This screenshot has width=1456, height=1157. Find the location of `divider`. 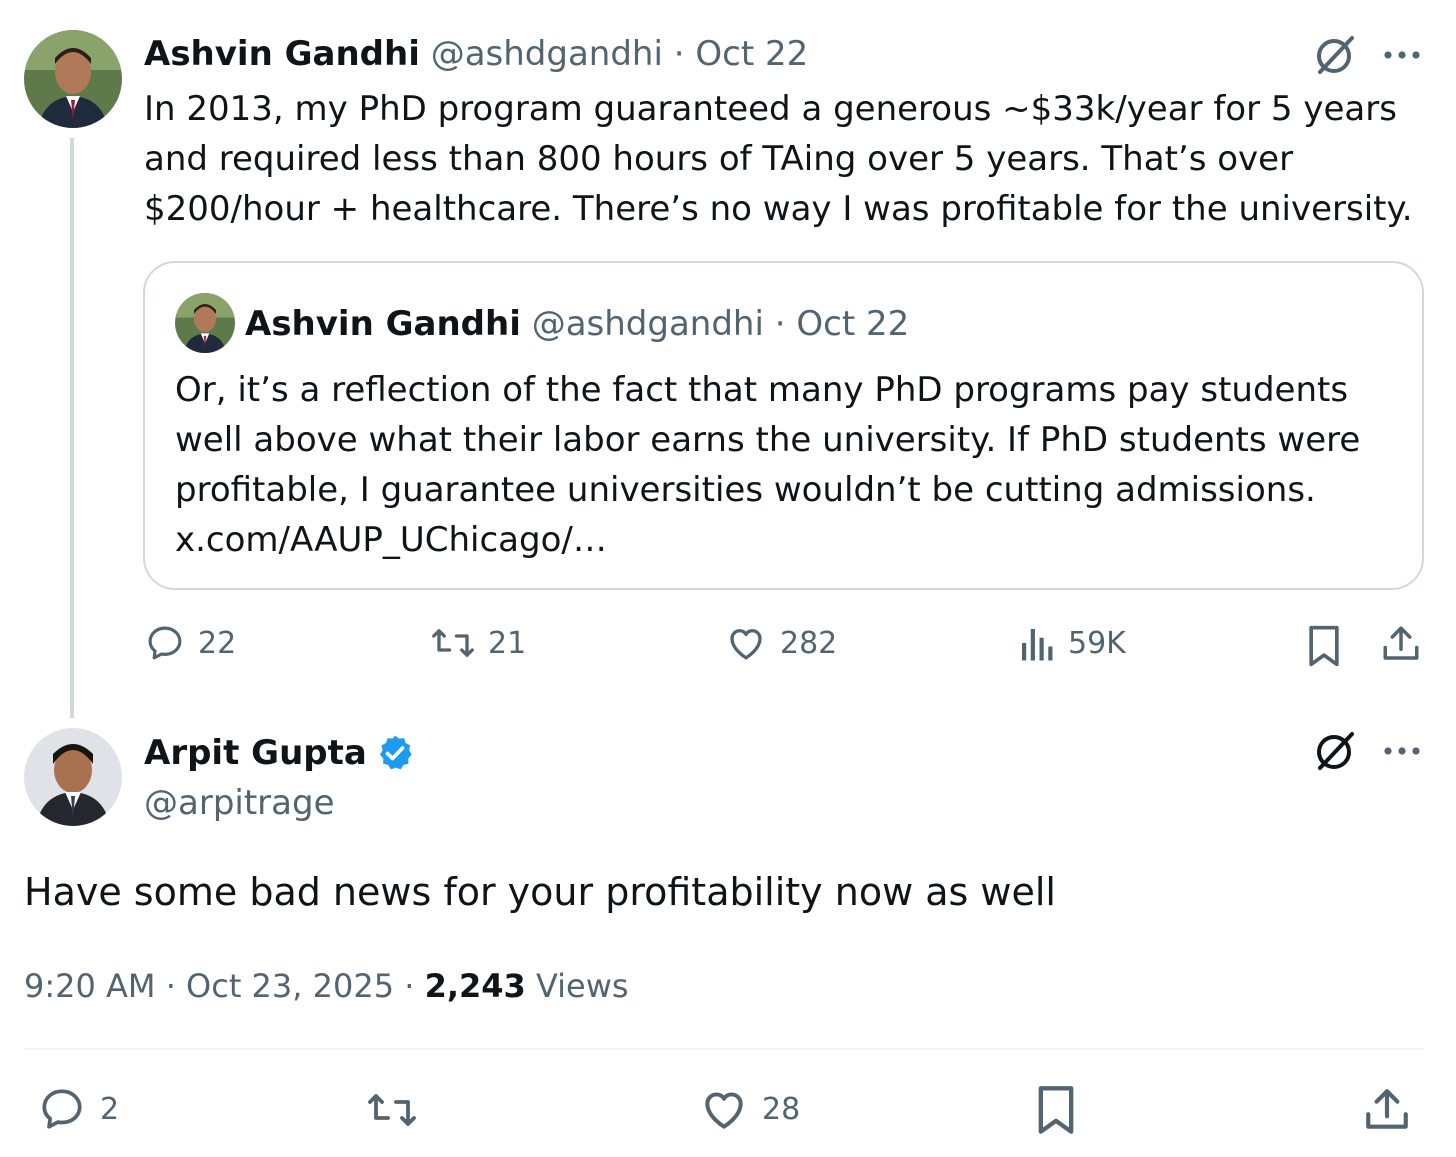

divider is located at coordinates (724, 1049).